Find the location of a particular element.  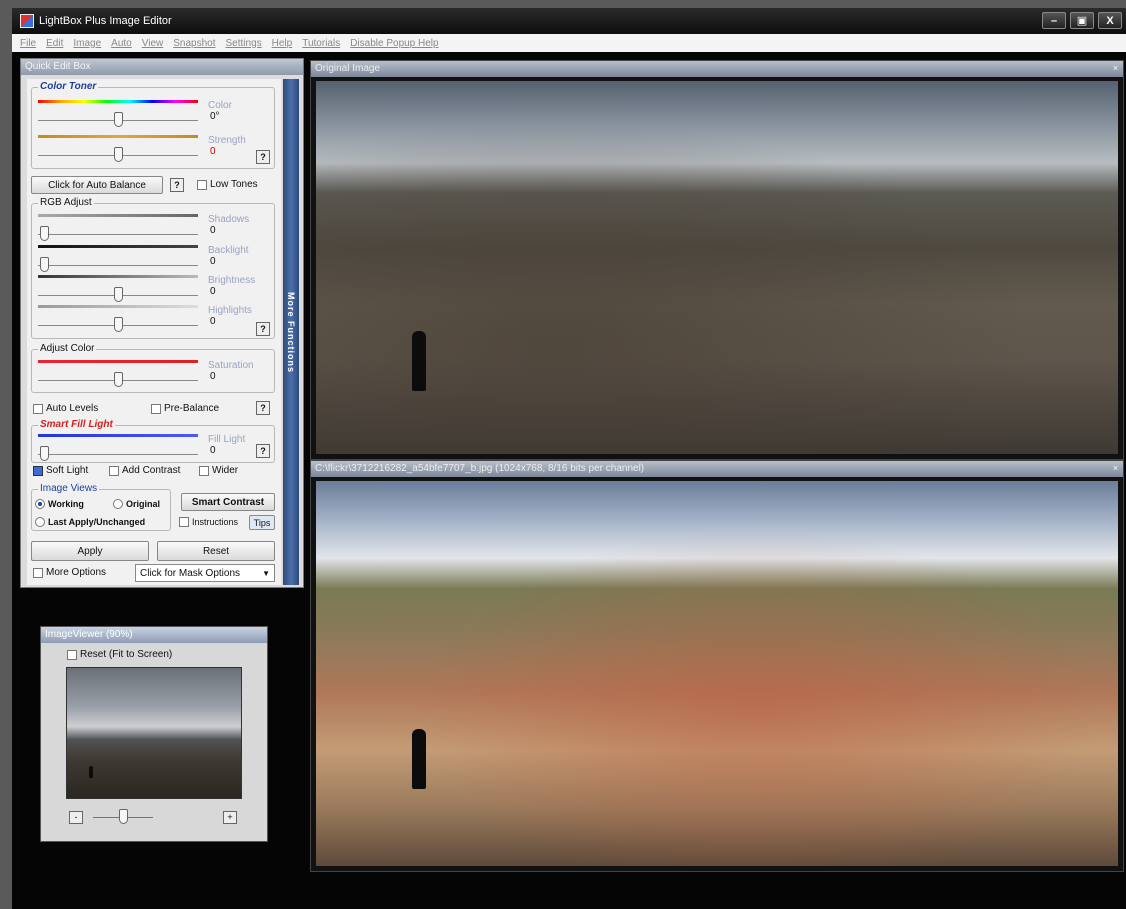

shadows-gradient is located at coordinates (118, 215).